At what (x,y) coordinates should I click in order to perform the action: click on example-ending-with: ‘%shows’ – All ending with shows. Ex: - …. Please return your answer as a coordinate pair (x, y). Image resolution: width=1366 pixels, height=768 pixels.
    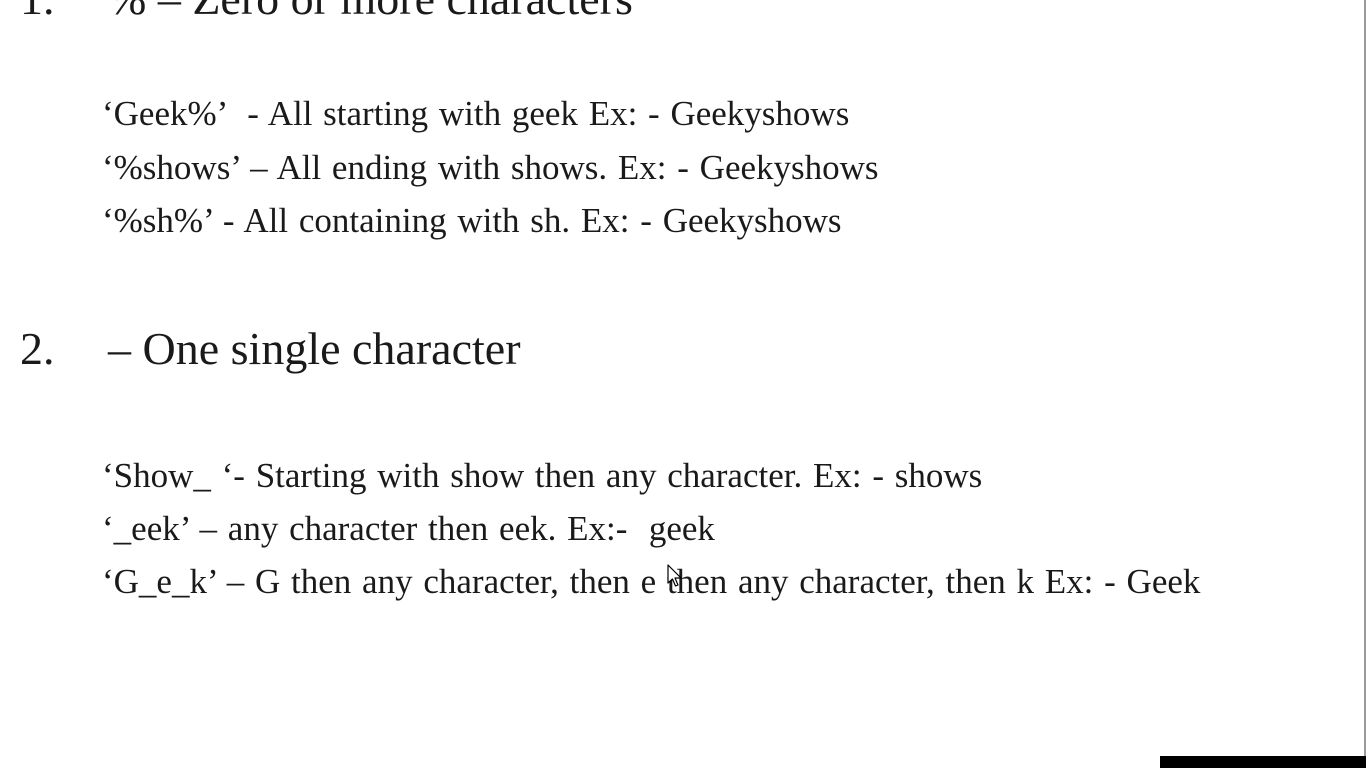
    Looking at the image, I should click on (490, 167).